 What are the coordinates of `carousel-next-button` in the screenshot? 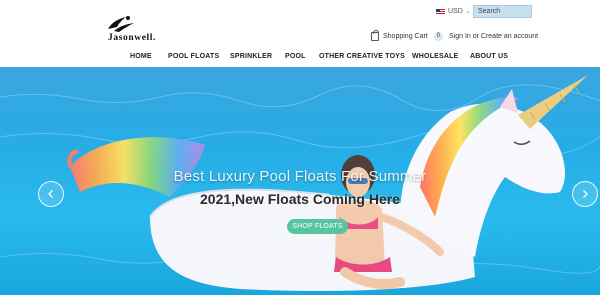 It's located at (585, 194).